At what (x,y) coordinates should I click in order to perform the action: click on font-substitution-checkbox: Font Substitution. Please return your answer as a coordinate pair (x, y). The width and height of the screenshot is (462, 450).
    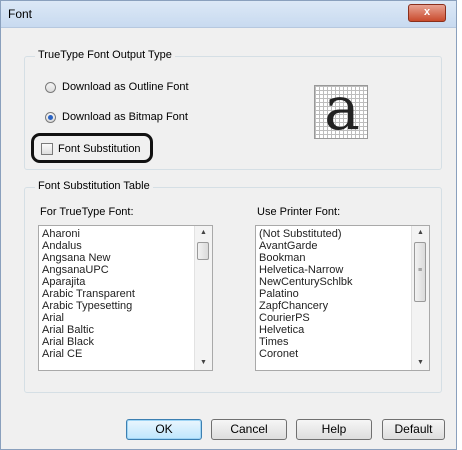
    Looking at the image, I should click on (91, 149).